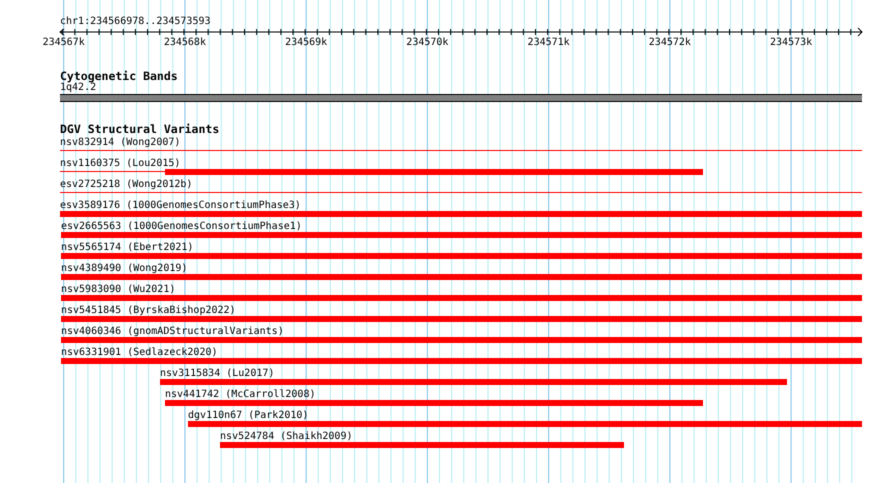 This screenshot has height=483, width=890. I want to click on feature-label: nsv832914 (Wong2007), so click(120, 142).